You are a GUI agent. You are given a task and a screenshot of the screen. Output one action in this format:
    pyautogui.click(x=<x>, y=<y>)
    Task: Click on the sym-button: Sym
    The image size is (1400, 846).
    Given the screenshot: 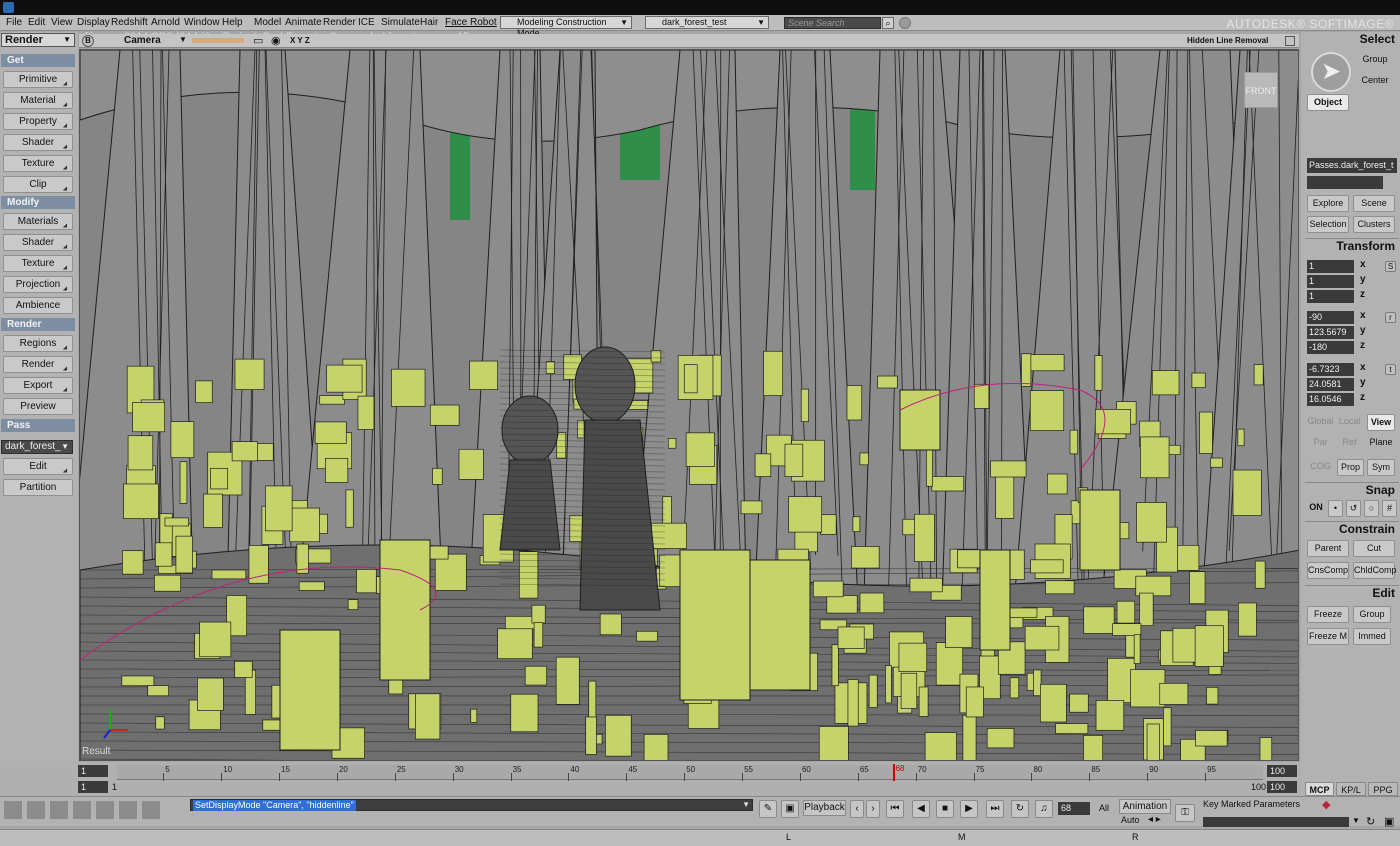 What is the action you would take?
    pyautogui.click(x=1381, y=467)
    